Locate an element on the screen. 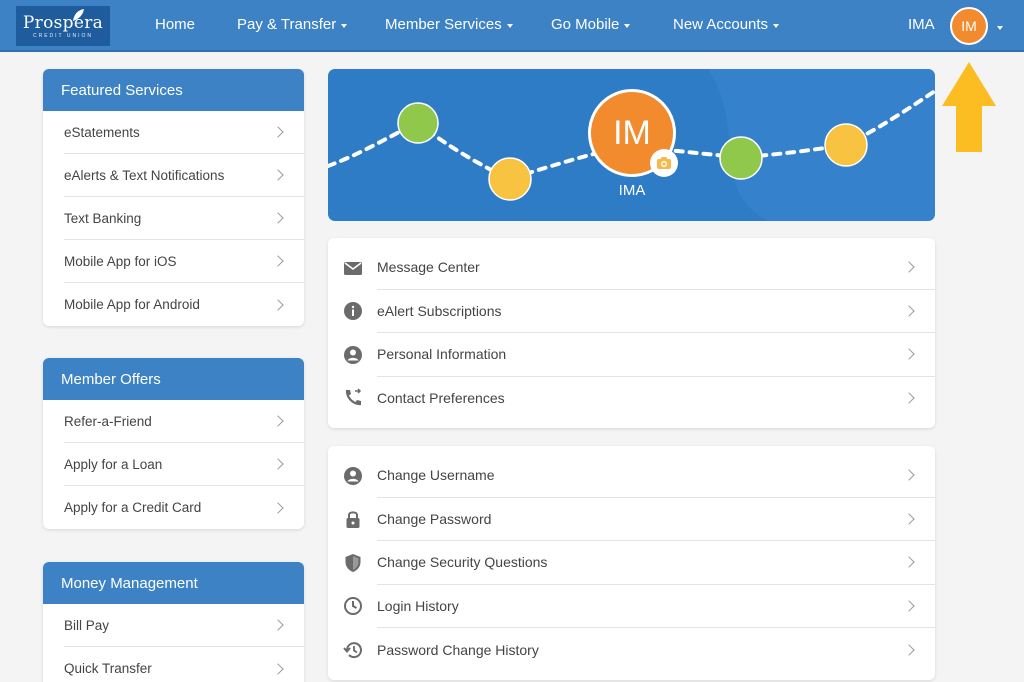 This screenshot has width=1024, height=682. money-management-title: Money Management is located at coordinates (173, 583).